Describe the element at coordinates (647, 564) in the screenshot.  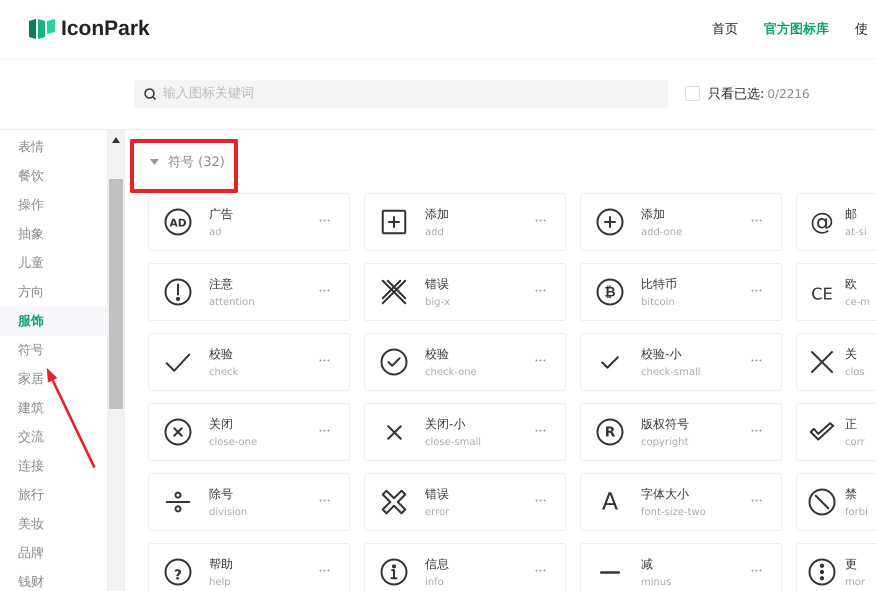
I see `icon-title: 减` at that location.